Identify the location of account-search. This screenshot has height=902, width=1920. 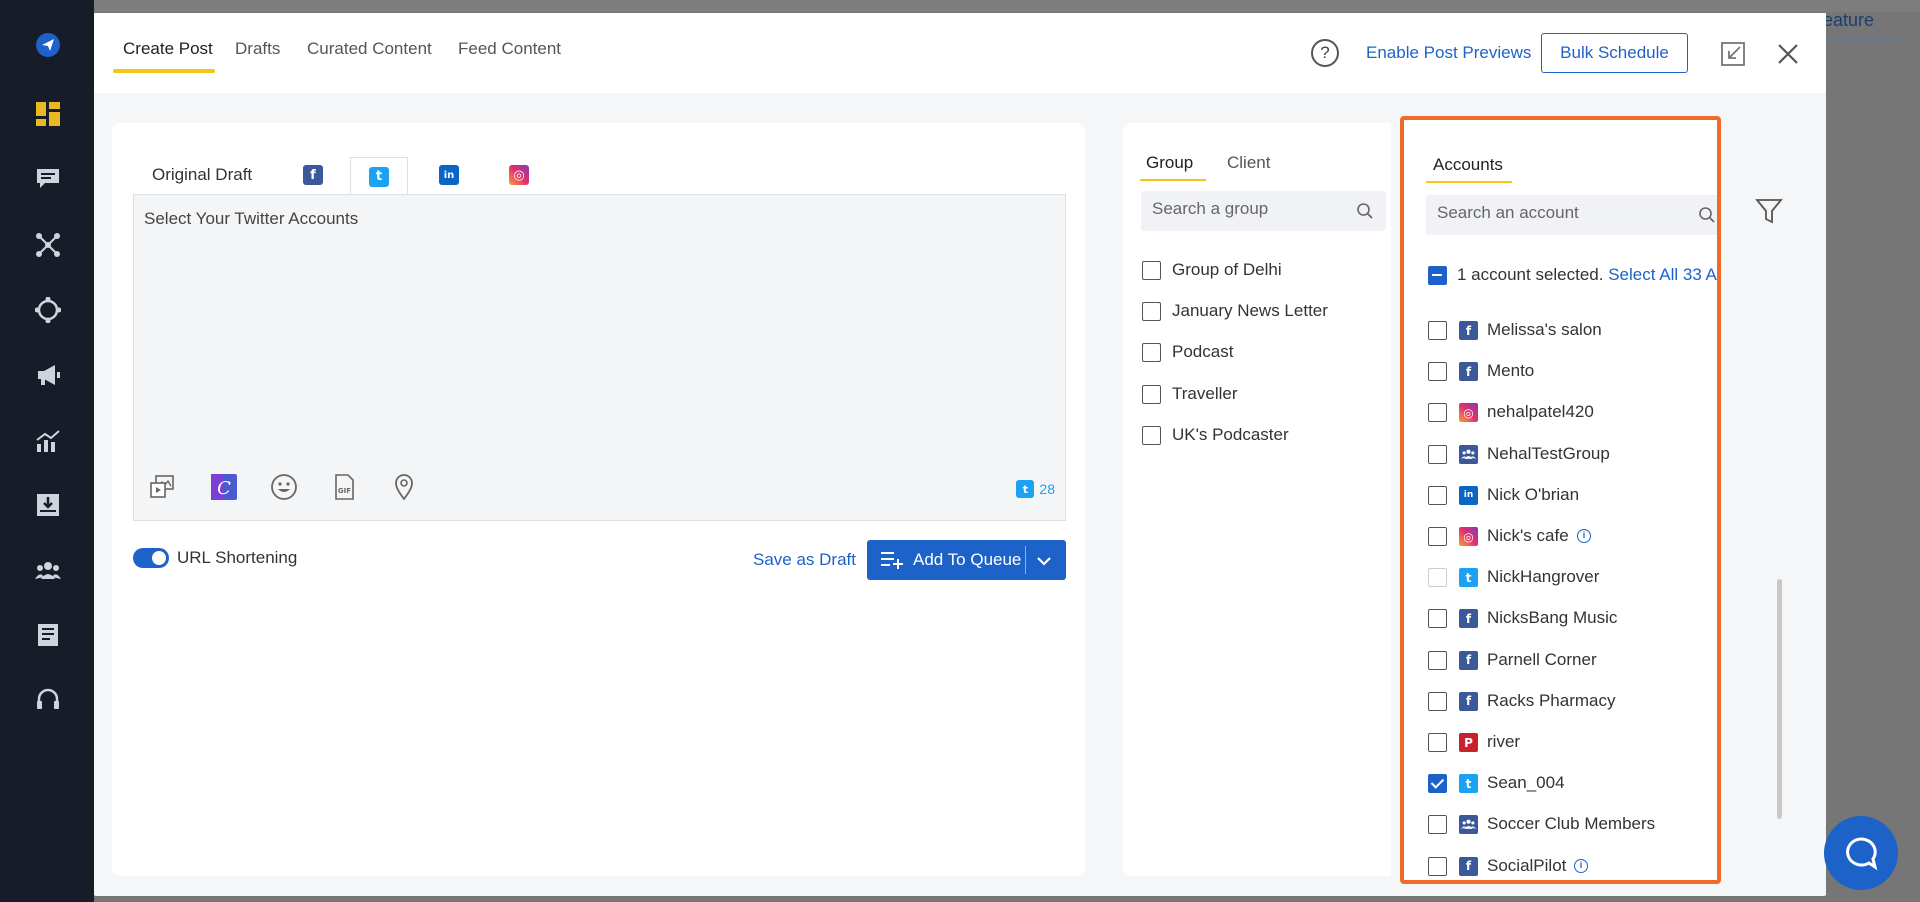
(1571, 215).